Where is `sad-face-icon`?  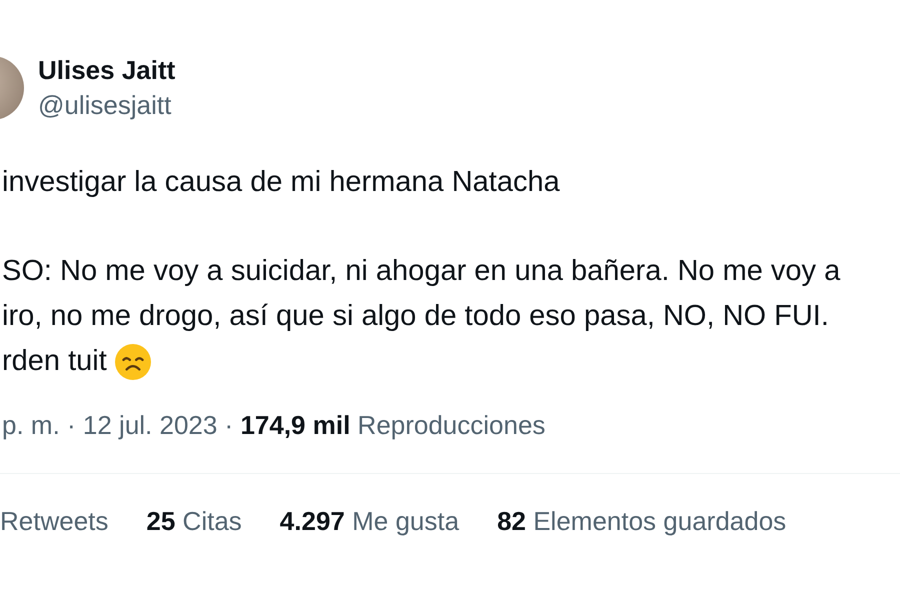 sad-face-icon is located at coordinates (132, 362).